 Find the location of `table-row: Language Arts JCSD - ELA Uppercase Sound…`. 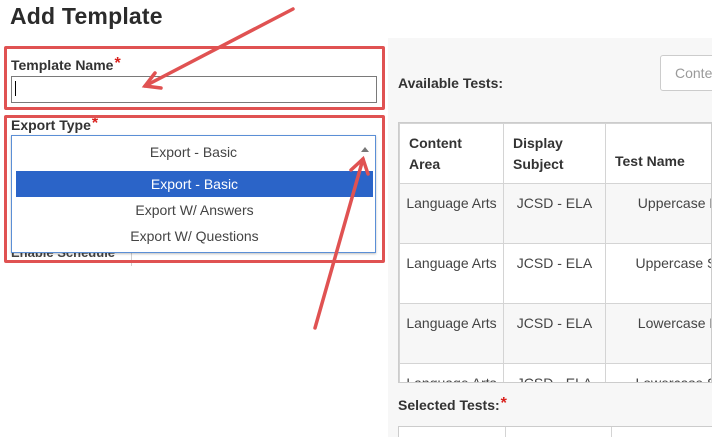

table-row: Language Arts JCSD - ELA Uppercase Sound… is located at coordinates (555, 273).